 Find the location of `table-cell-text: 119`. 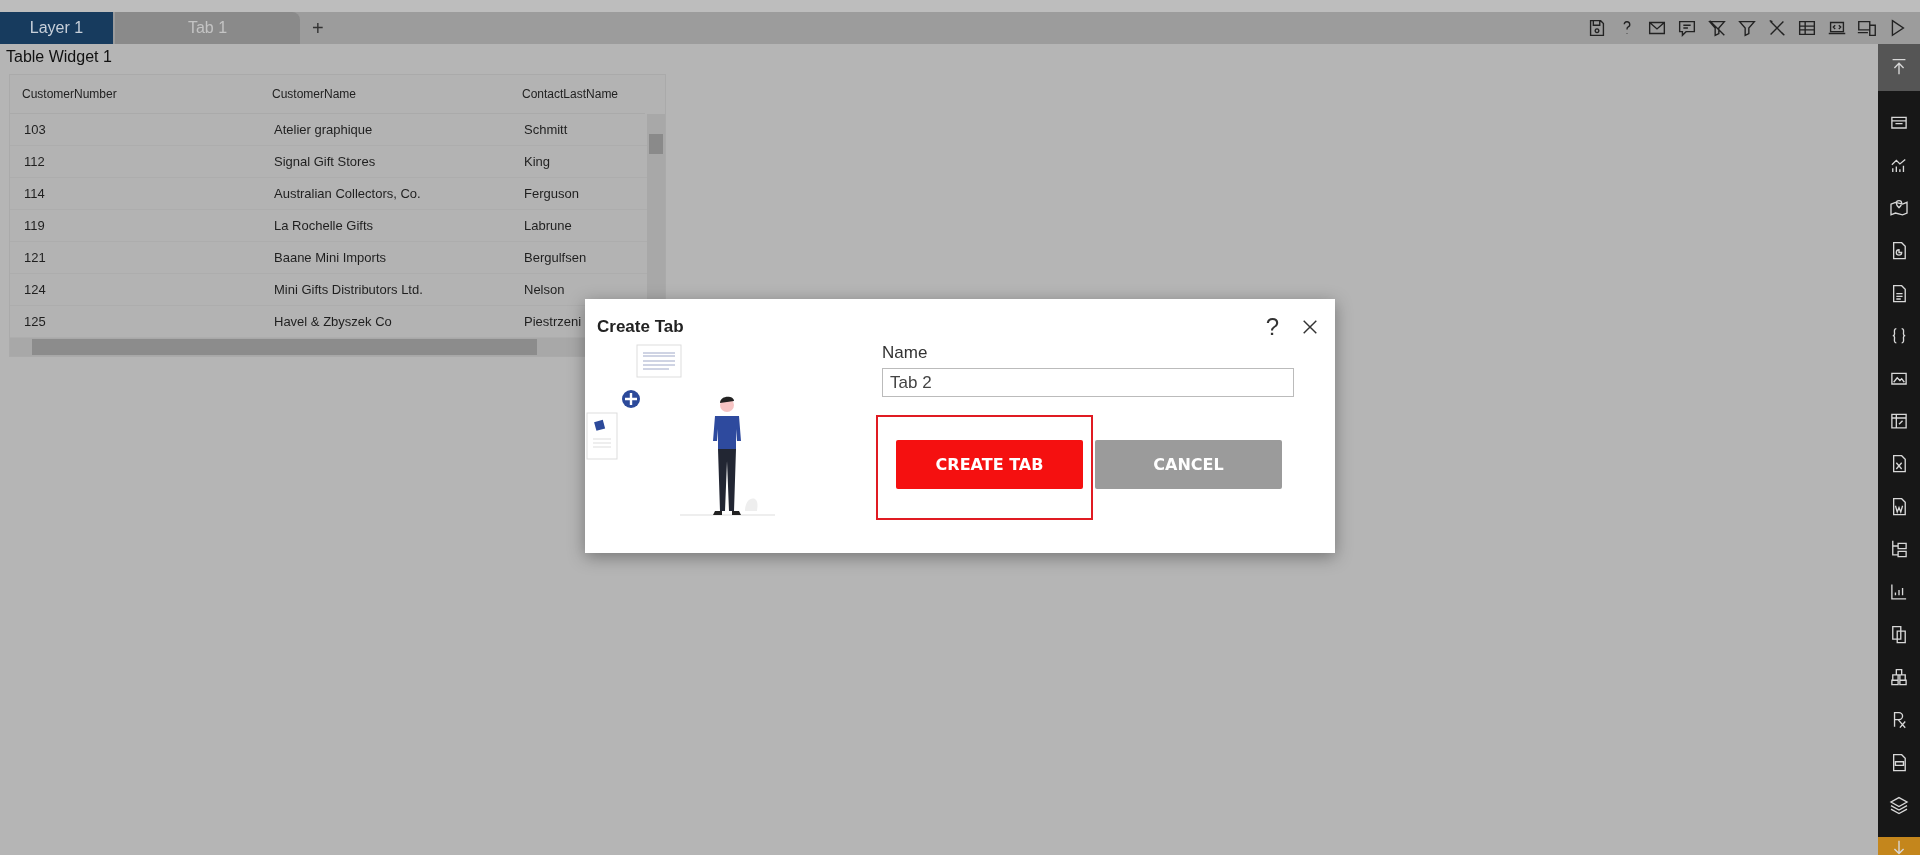

table-cell-text: 119 is located at coordinates (34, 225).